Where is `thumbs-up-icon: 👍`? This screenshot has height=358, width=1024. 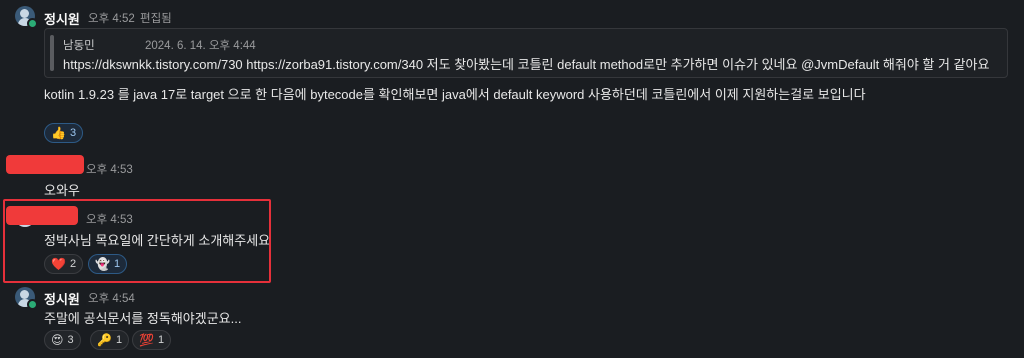 thumbs-up-icon: 👍 is located at coordinates (58, 133).